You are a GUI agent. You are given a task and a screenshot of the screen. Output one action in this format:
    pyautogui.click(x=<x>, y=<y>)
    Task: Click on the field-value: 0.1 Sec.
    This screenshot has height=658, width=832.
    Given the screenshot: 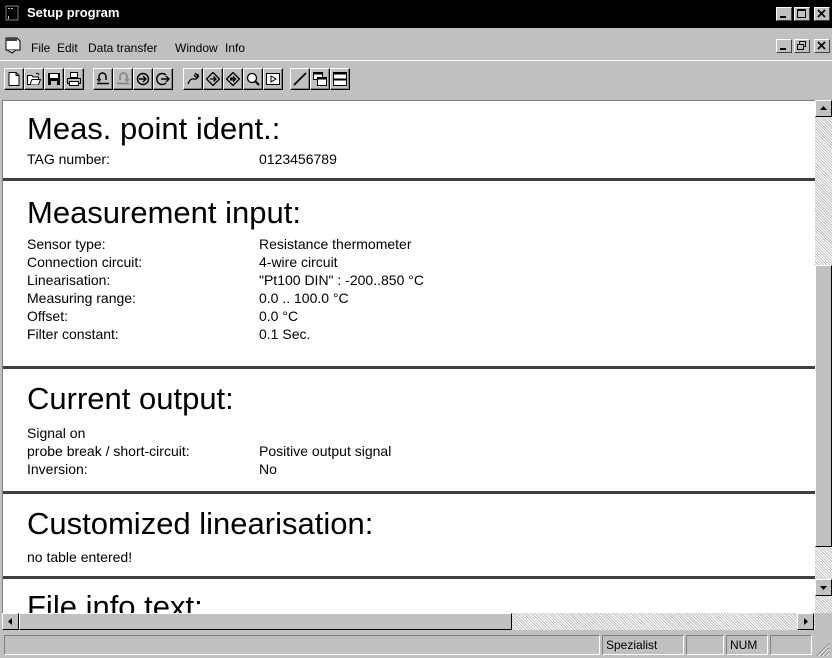 What is the action you would take?
    pyautogui.click(x=285, y=334)
    